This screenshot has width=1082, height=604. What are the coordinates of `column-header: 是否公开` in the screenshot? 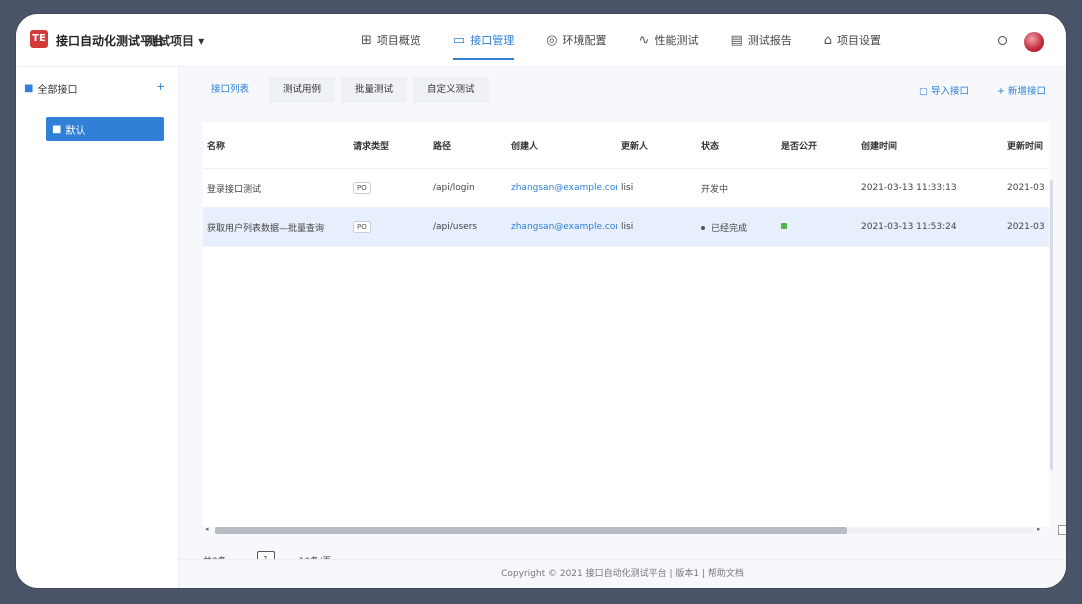 It's located at (817, 145).